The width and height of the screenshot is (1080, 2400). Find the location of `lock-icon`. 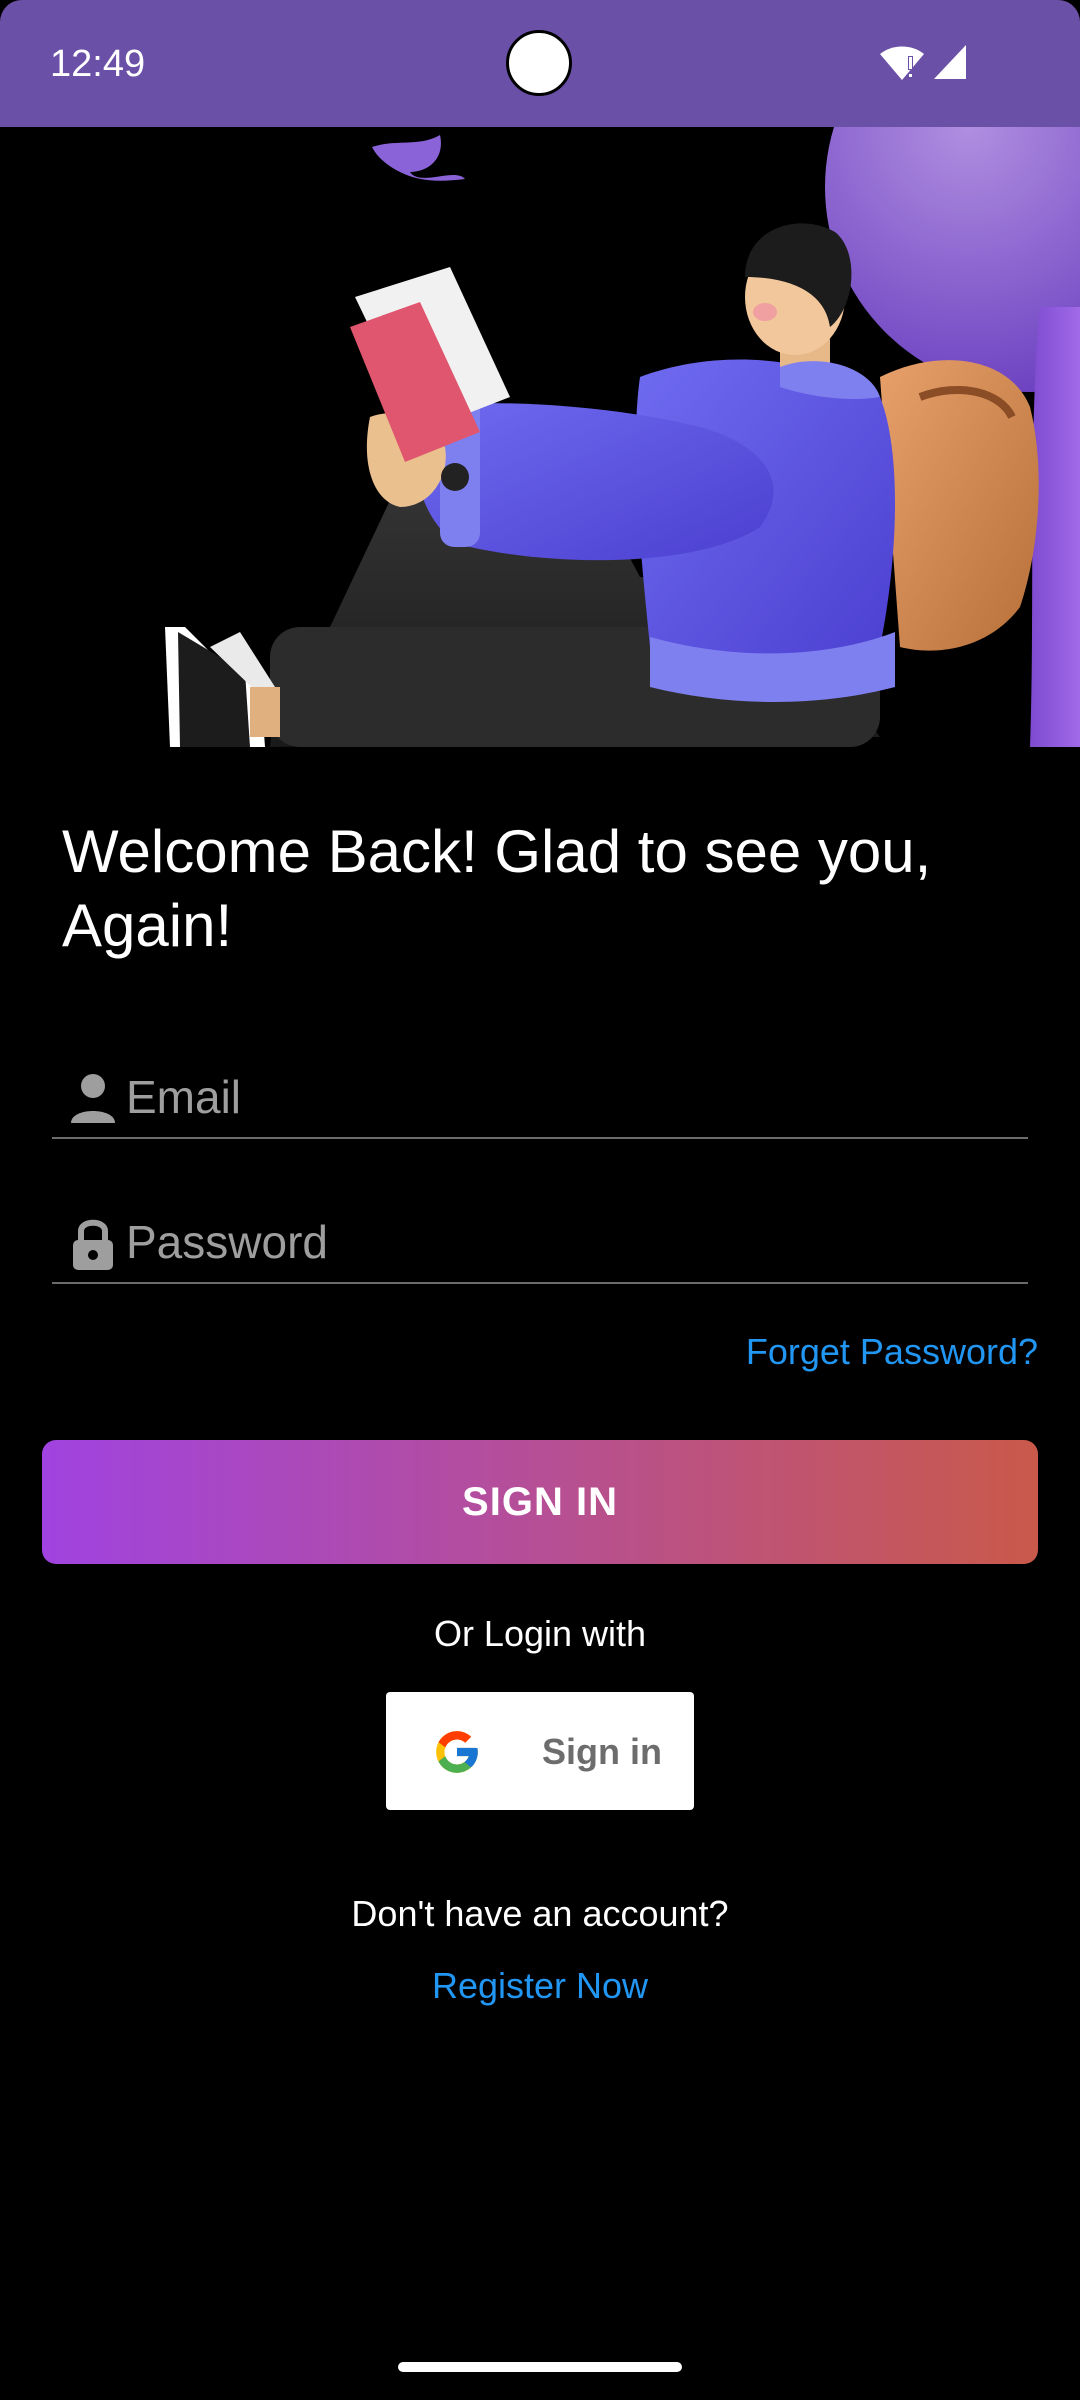

lock-icon is located at coordinates (93, 1244).